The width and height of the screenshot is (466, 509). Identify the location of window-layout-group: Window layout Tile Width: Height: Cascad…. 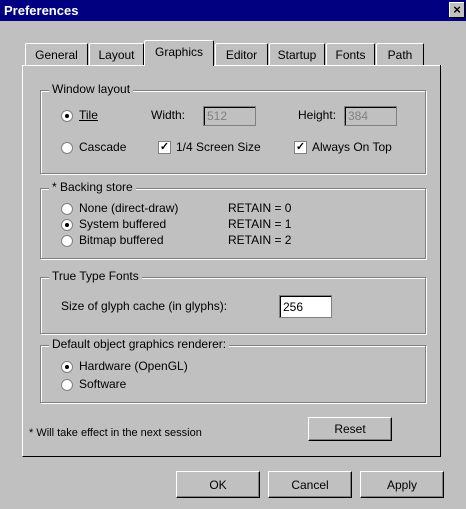
(233, 128).